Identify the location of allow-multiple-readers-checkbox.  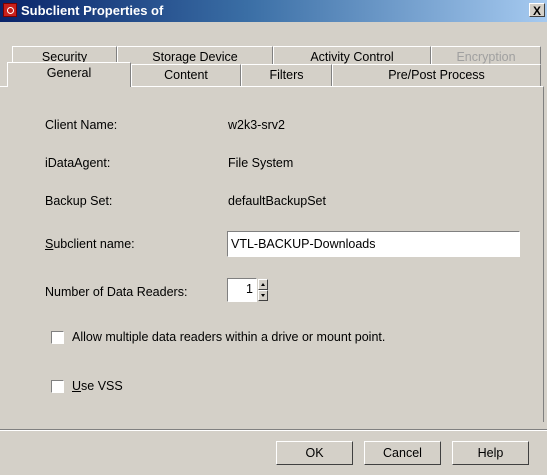
(57, 337).